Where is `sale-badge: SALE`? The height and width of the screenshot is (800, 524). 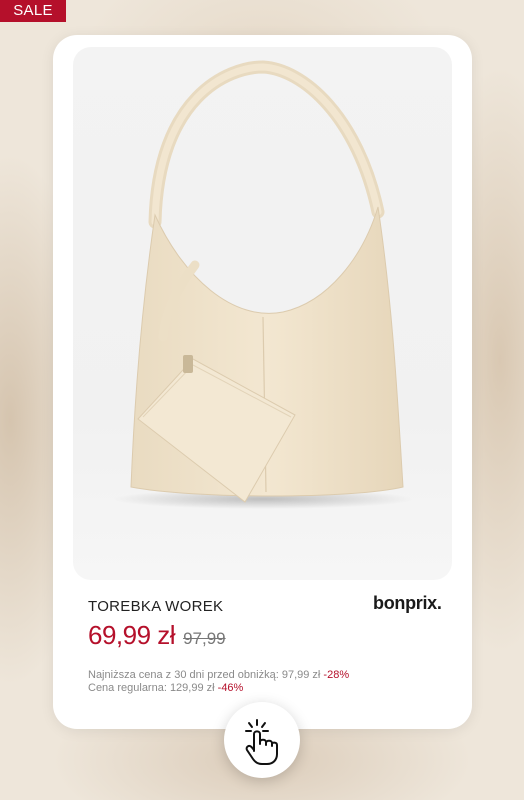 sale-badge: SALE is located at coordinates (33, 11).